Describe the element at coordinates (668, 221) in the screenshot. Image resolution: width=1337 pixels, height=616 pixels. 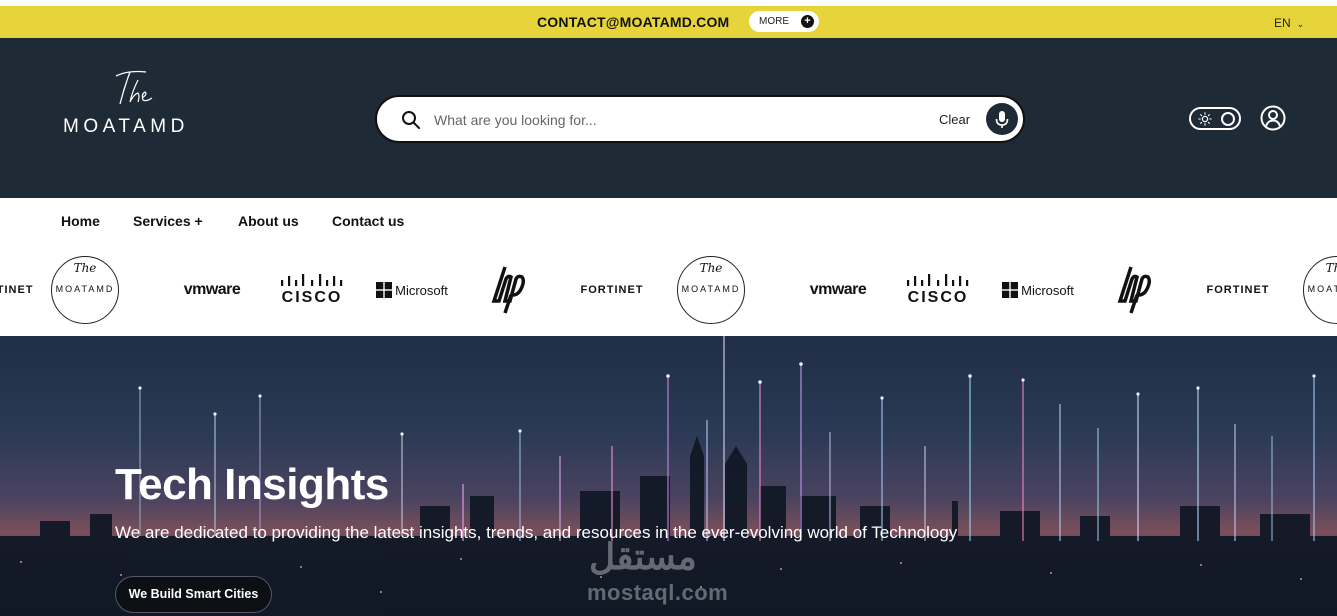
I see `main-nav: Home Services + About us Contact us` at that location.